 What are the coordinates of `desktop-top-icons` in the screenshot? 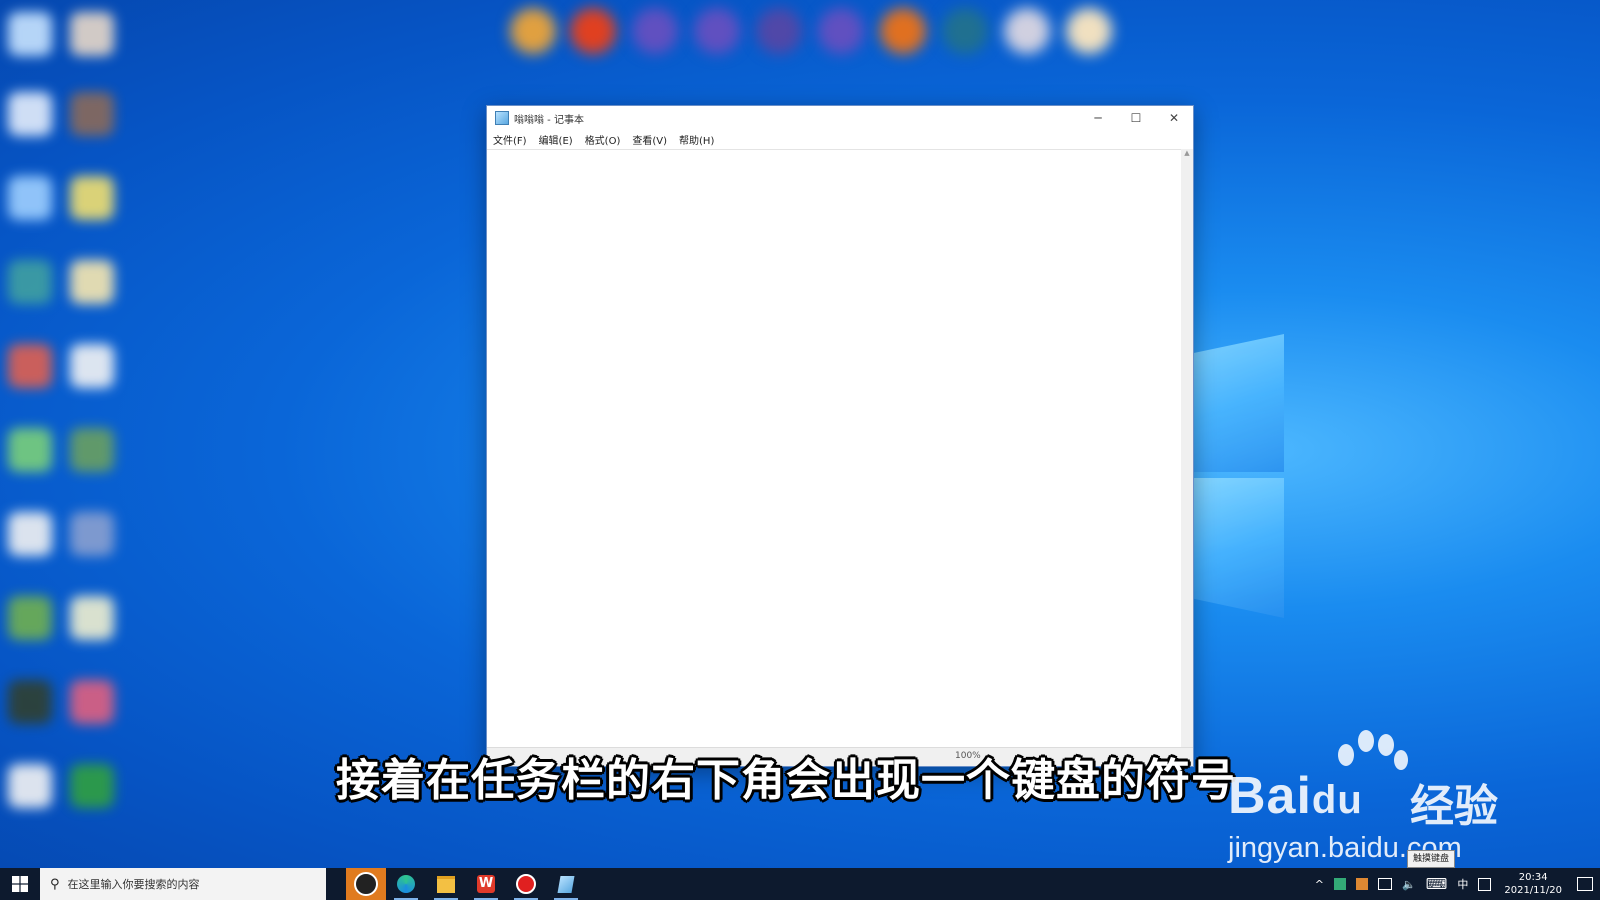 It's located at (820, 40).